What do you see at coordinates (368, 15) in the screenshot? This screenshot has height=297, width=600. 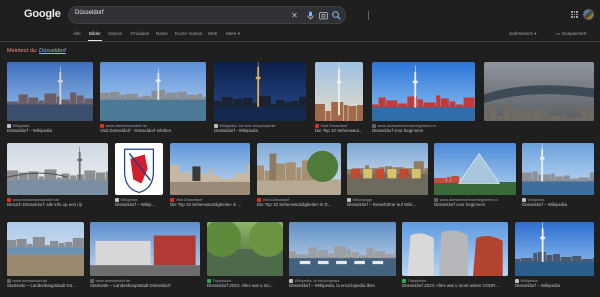 I see `search-divider` at bounding box center [368, 15].